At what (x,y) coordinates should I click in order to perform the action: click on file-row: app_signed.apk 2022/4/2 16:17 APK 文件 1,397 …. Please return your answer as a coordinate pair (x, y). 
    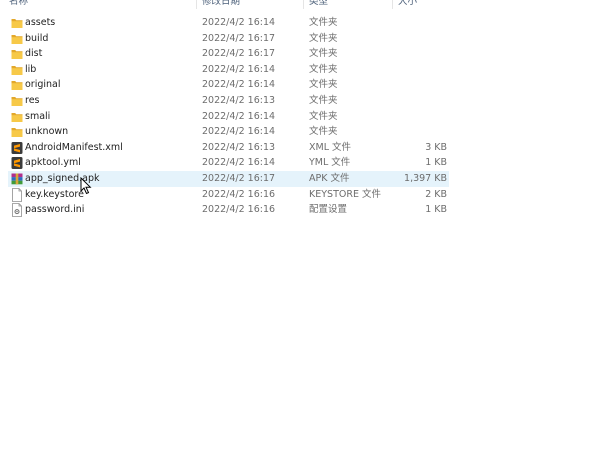
    Looking at the image, I should click on (228, 179).